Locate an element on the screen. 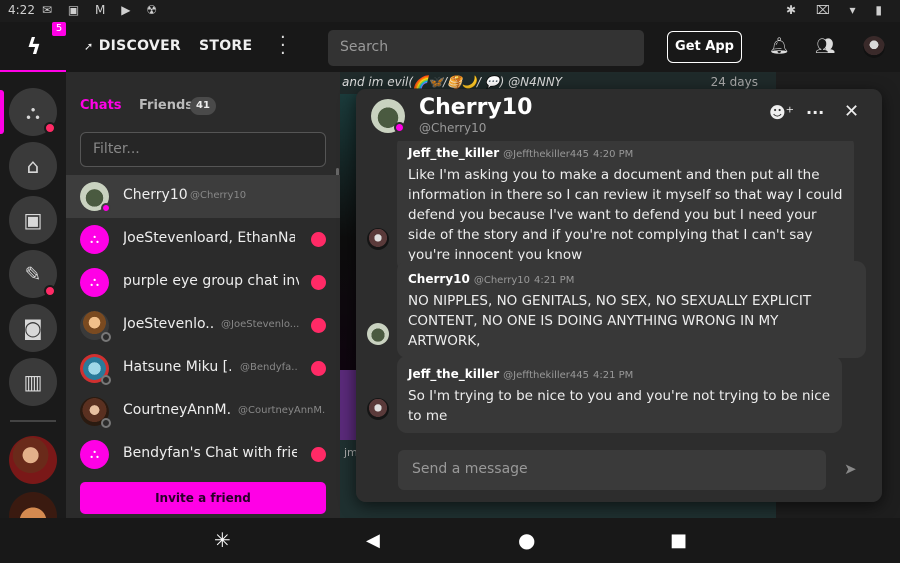 This screenshot has width=900, height=563. feed-post-text: and im evil(🌈🦋/🥞🌙/ 💬) @N4NNY is located at coordinates (452, 82).